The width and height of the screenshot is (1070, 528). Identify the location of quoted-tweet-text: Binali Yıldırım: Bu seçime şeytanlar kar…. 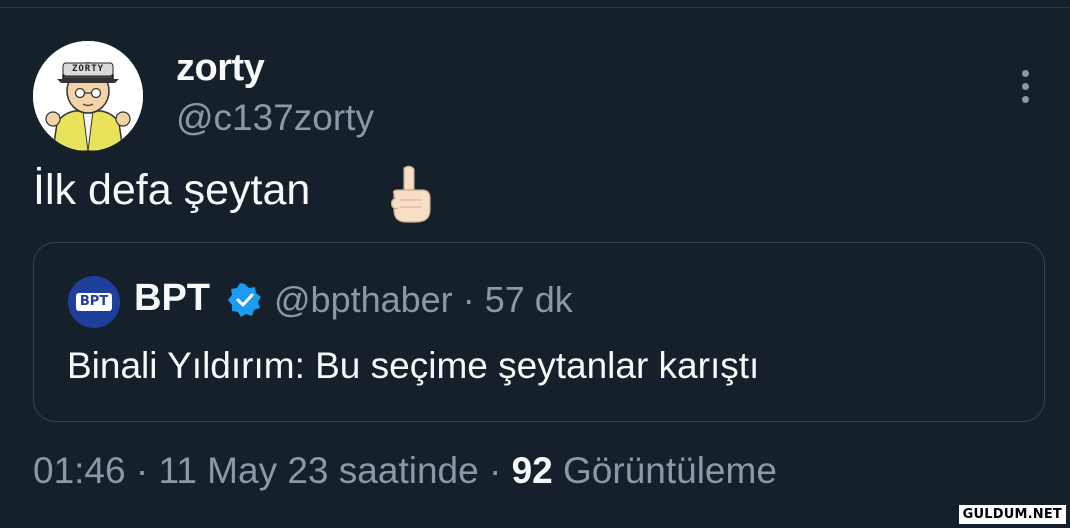
(413, 365).